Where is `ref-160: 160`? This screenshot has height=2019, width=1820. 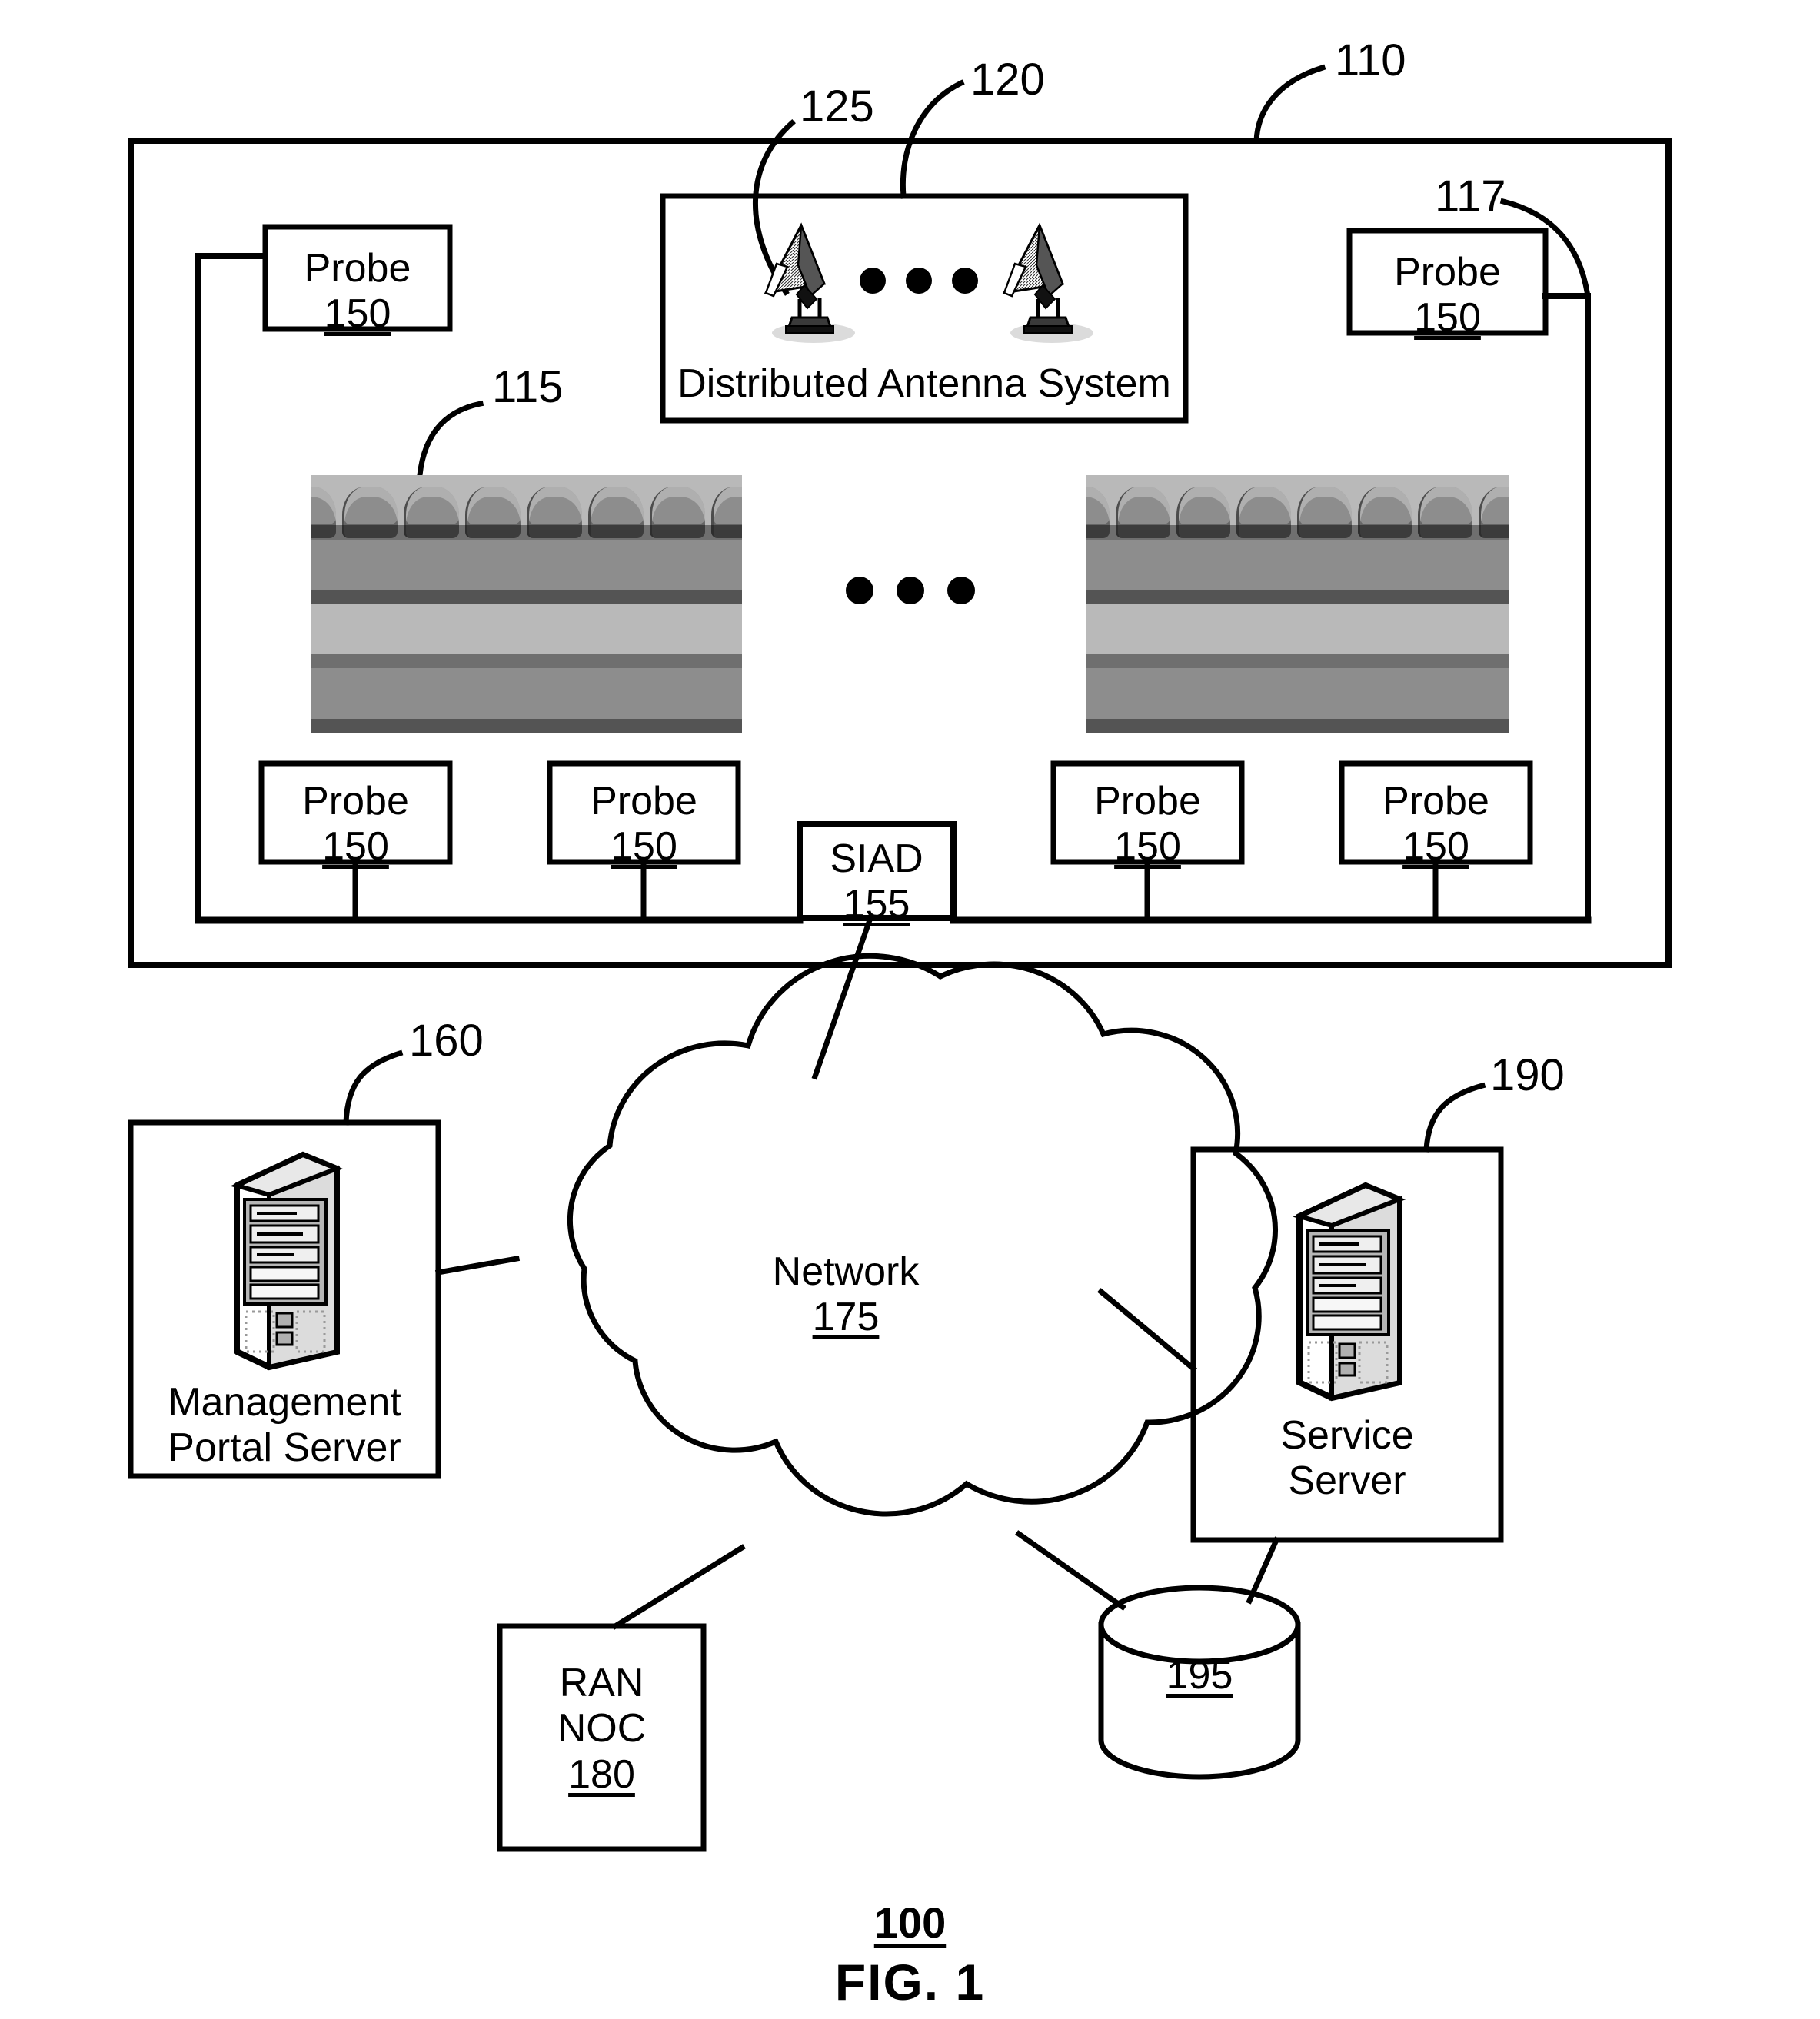
ref-160: 160 is located at coordinates (446, 1041).